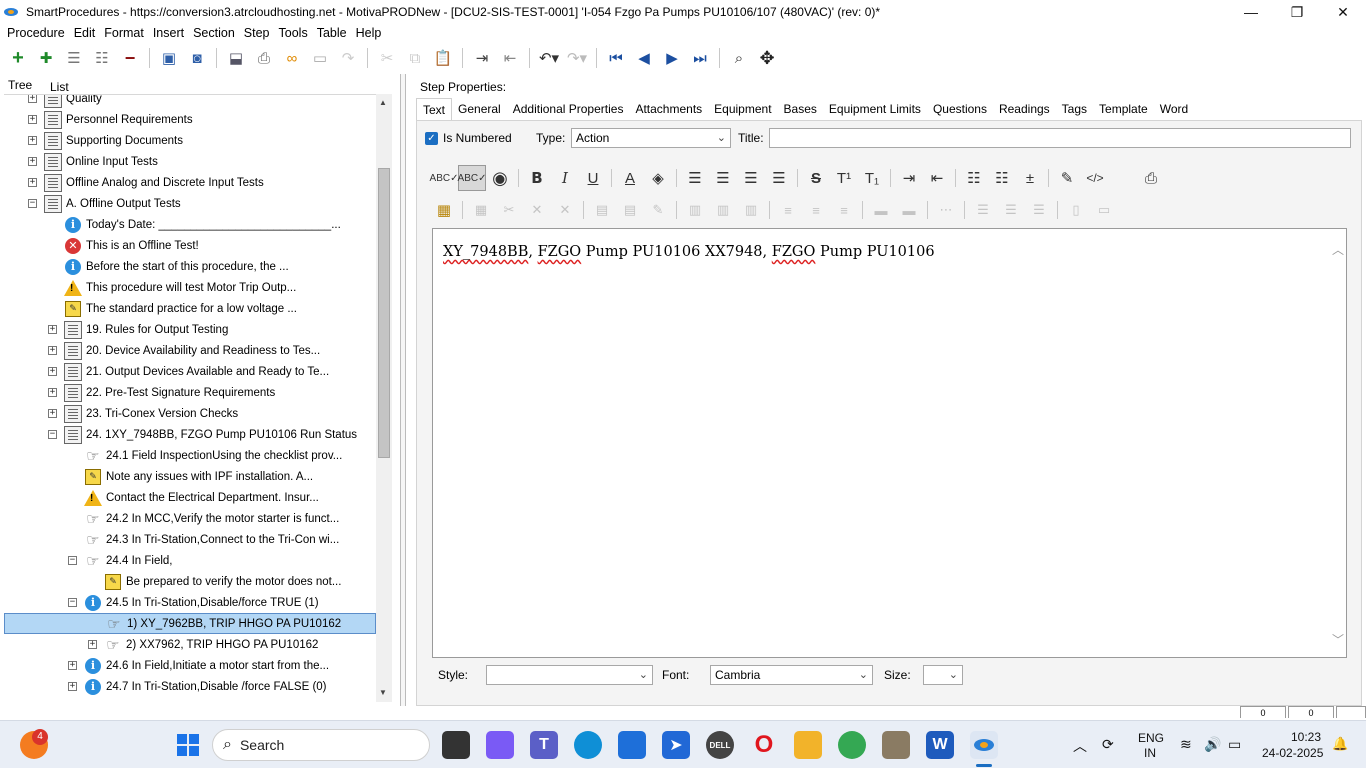 This screenshot has width=1366, height=768. I want to click on html-source-icon: </>, so click(1095, 178).